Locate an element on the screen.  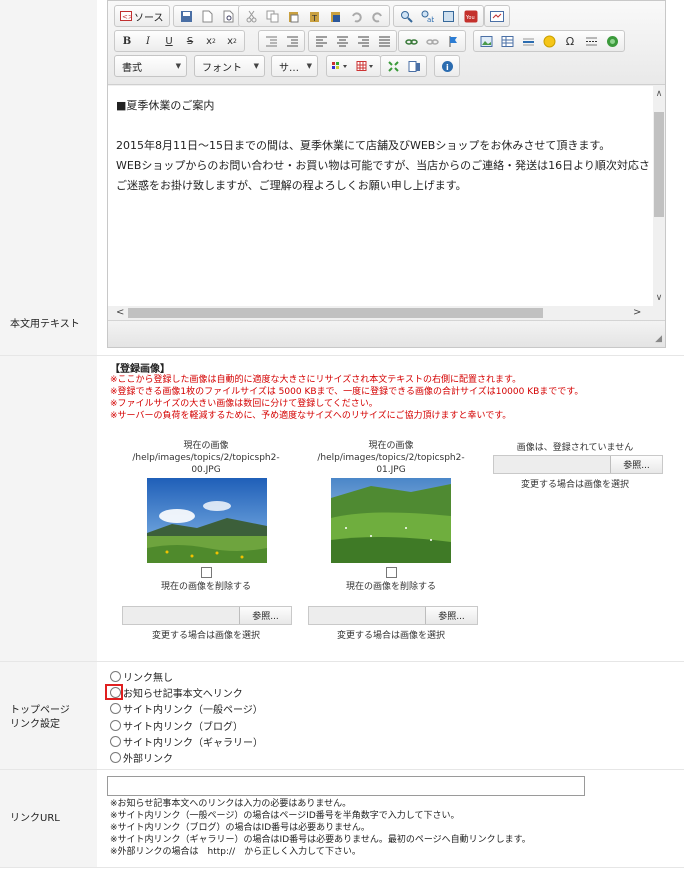
radio-site-page-link: サイト内リンク（一般ページ） is located at coordinates (186, 708).